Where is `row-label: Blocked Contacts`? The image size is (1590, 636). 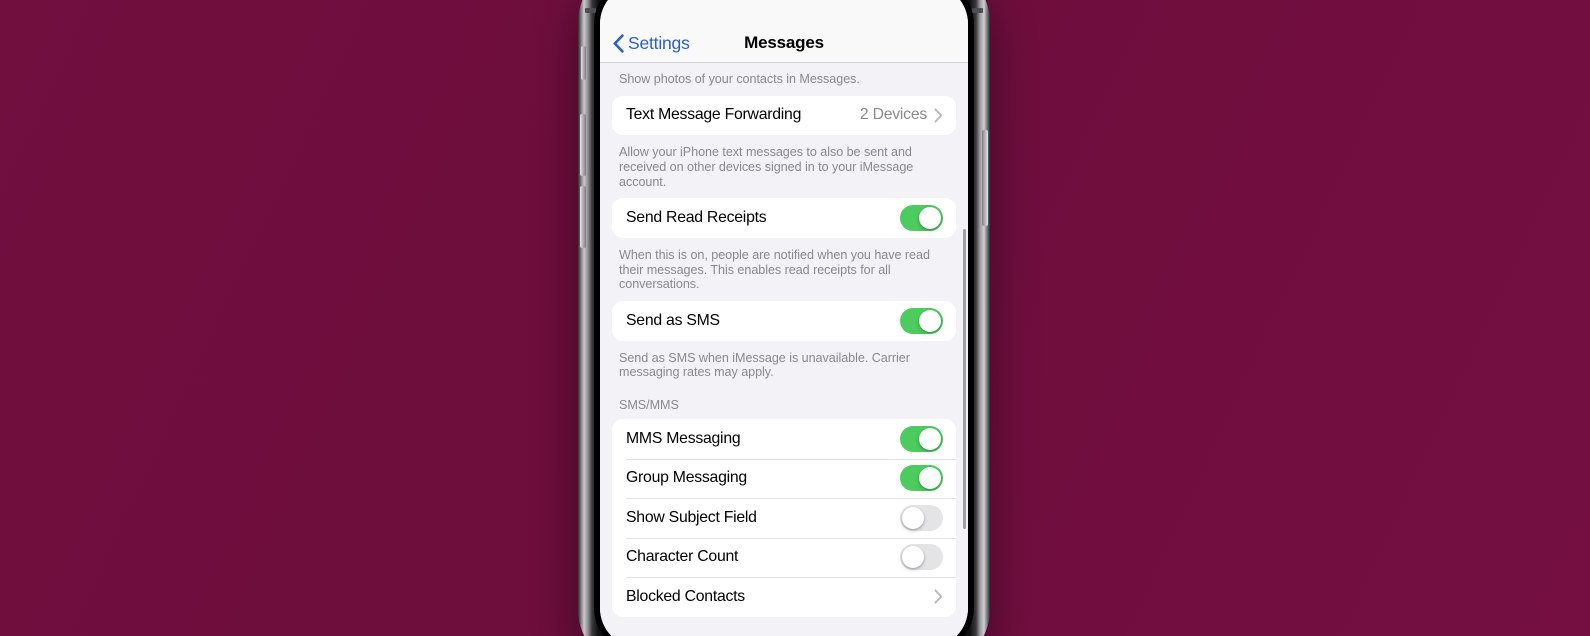
row-label: Blocked Contacts is located at coordinates (685, 596).